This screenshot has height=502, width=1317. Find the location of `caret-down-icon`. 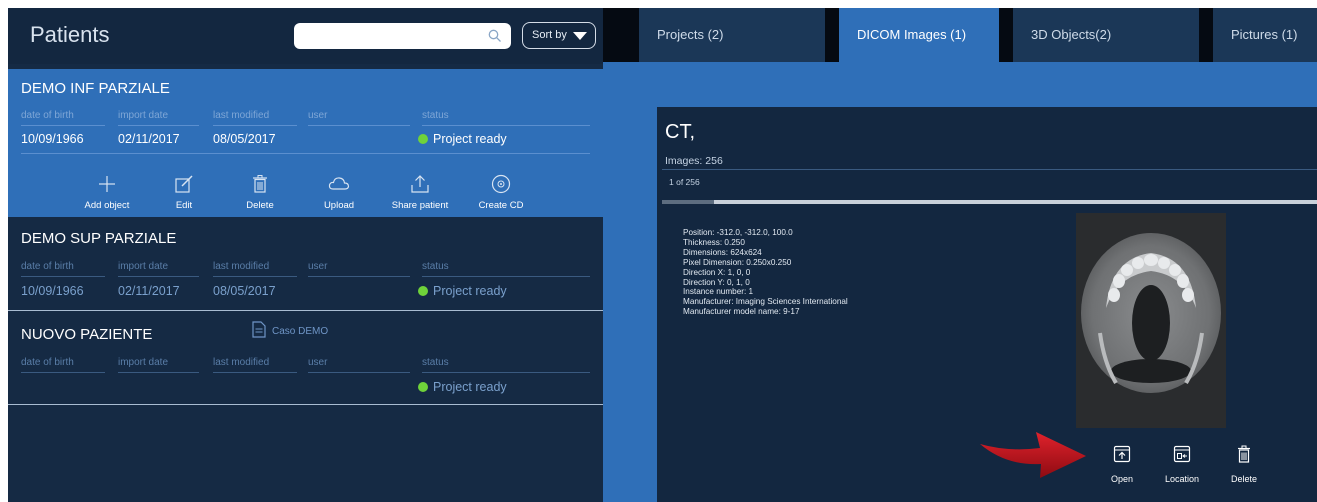

caret-down-icon is located at coordinates (580, 36).